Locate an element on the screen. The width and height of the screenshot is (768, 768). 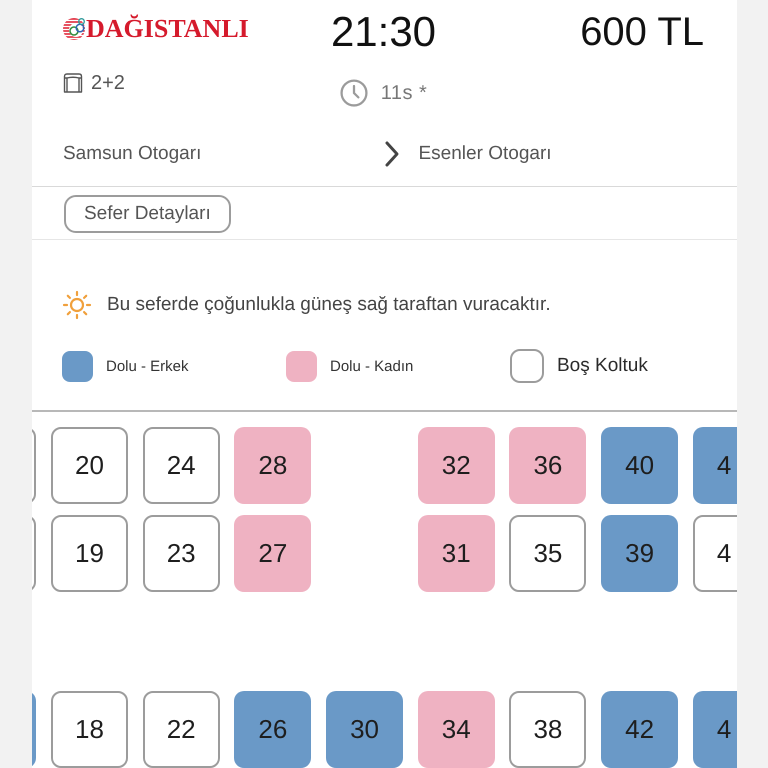
sun-direction-note: Bu seferde çoğunlukla güneş sağ taraftan vuracaktır. is located at coordinates (329, 305).